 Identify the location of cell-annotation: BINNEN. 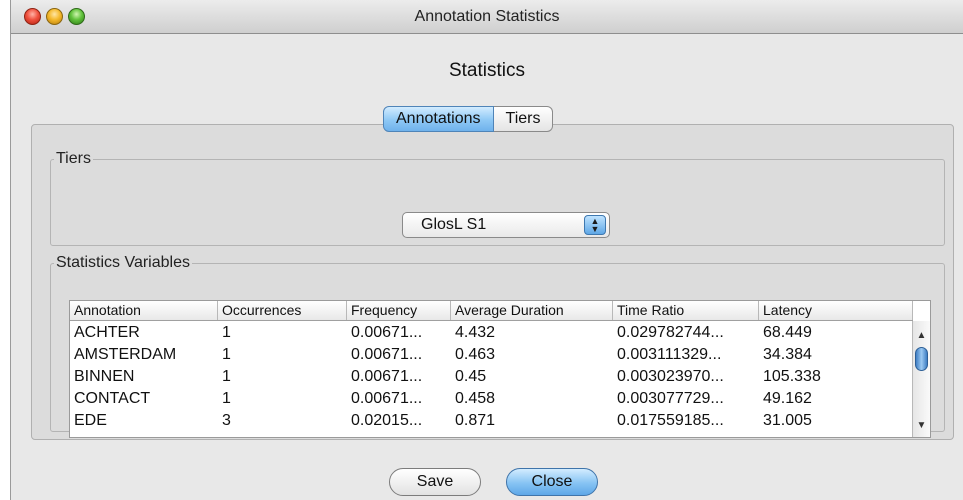
(104, 376).